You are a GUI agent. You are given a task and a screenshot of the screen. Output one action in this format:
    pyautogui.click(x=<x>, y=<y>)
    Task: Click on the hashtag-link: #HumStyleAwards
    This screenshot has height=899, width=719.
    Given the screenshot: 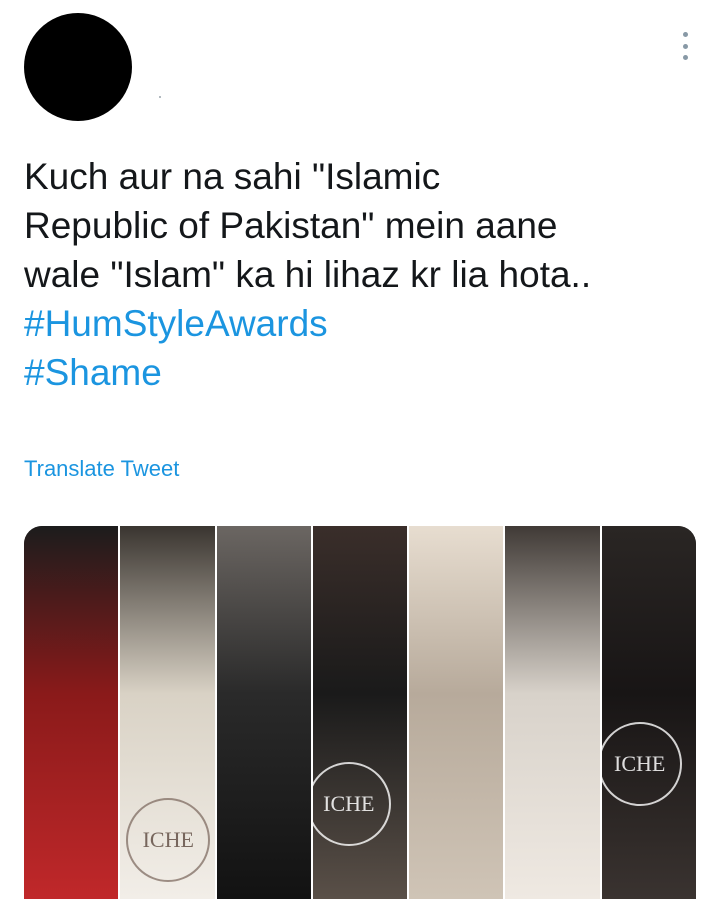 What is the action you would take?
    pyautogui.click(x=364, y=323)
    